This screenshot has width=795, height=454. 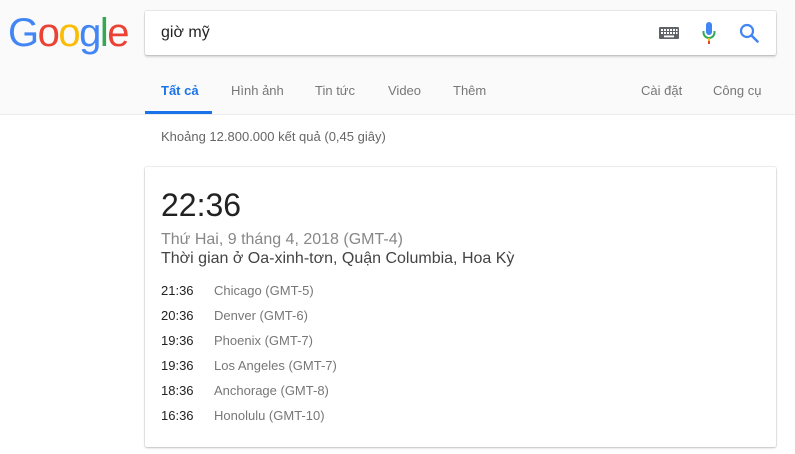 I want to click on logo-letter: e, so click(x=118, y=33).